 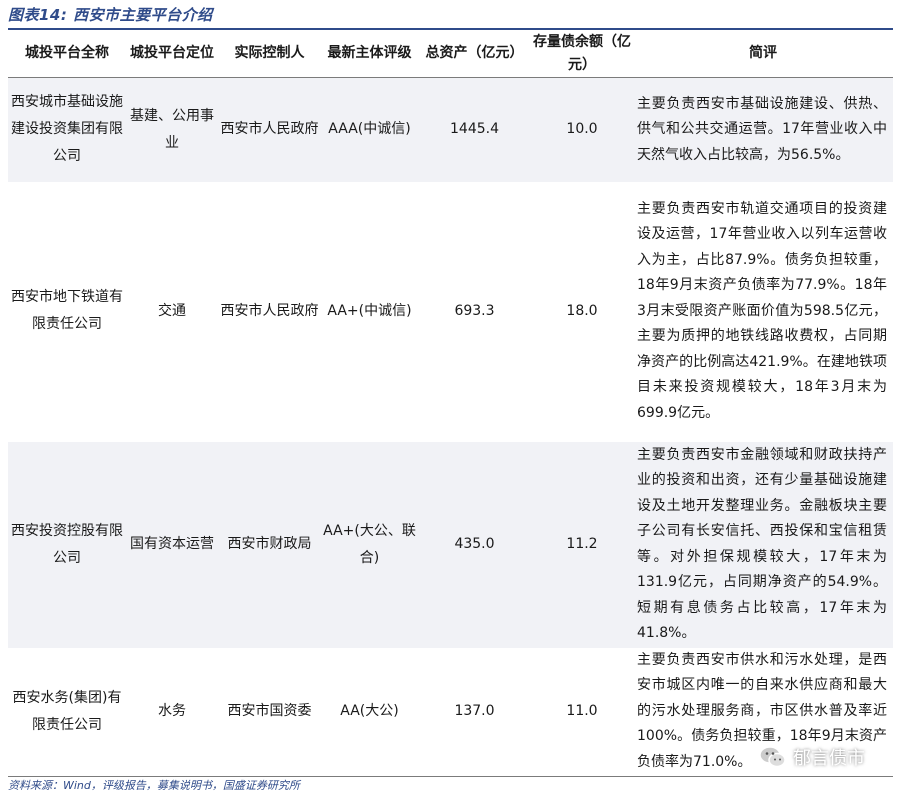 I want to click on watermark-text: 郁言债市, so click(x=829, y=758).